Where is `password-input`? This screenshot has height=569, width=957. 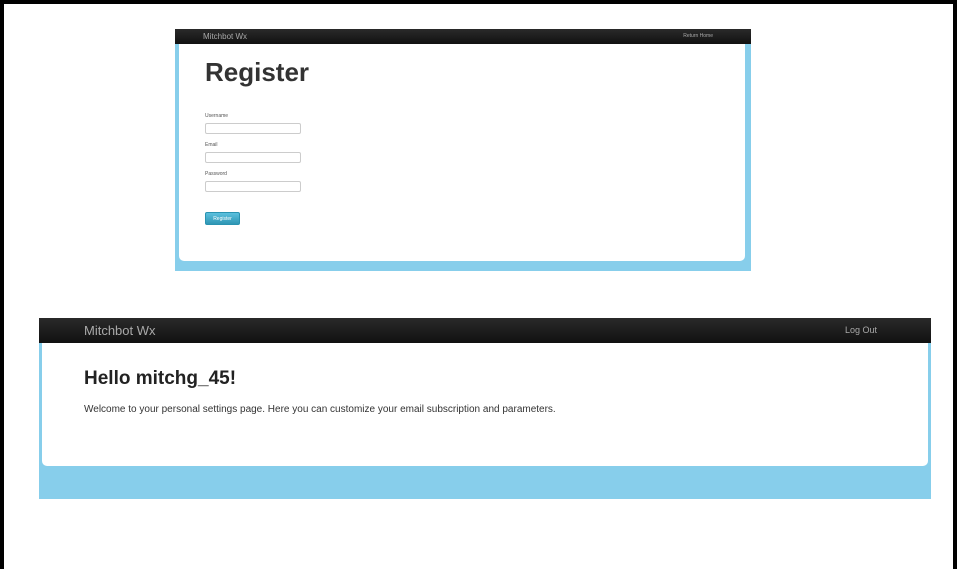
password-input is located at coordinates (253, 186).